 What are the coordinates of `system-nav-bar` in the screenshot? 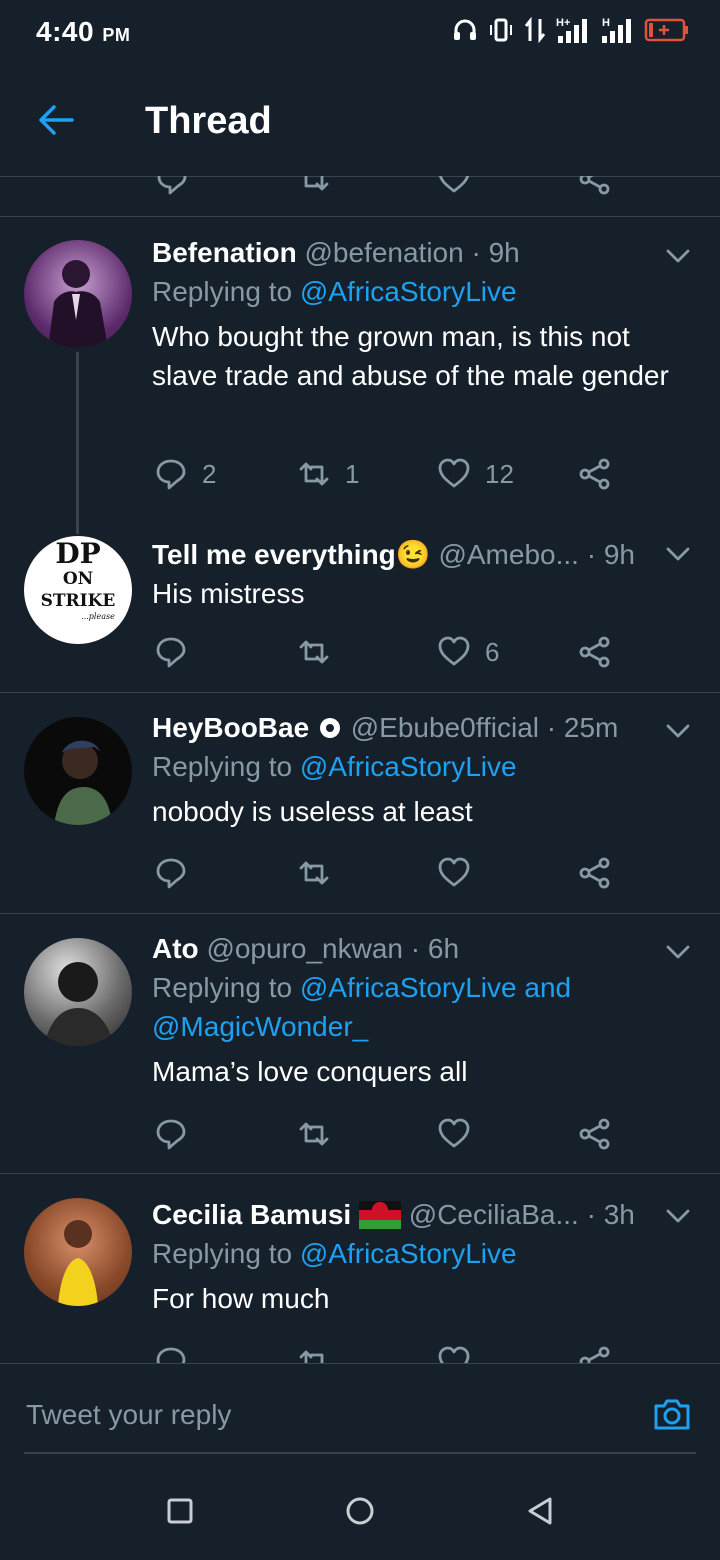 It's located at (360, 1511).